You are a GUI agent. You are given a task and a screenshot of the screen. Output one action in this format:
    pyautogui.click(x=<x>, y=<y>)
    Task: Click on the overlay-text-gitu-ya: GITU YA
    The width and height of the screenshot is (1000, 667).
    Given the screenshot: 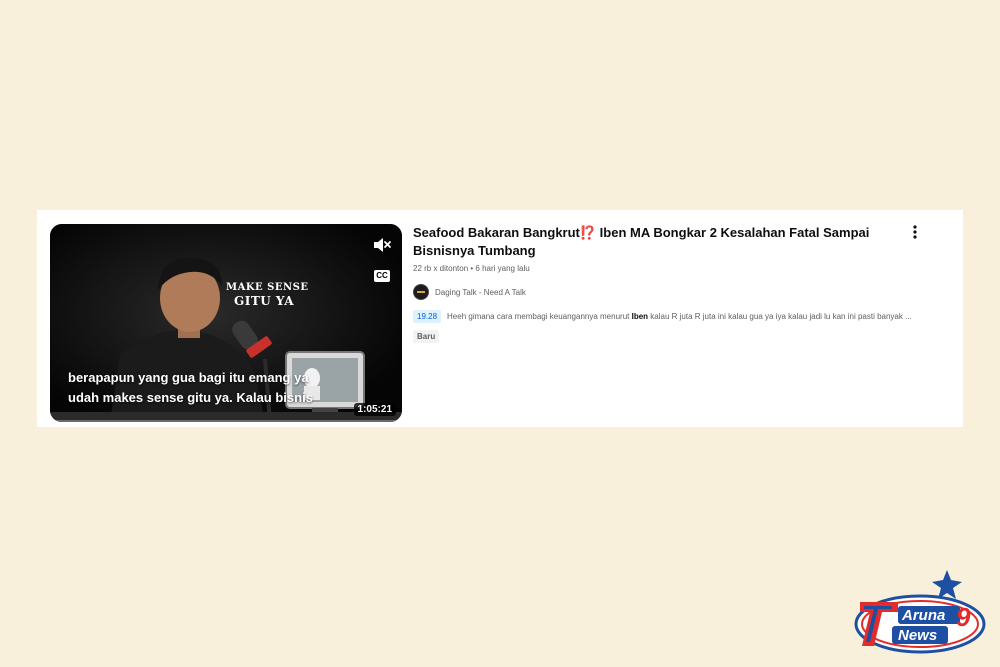 What is the action you would take?
    pyautogui.click(x=264, y=301)
    